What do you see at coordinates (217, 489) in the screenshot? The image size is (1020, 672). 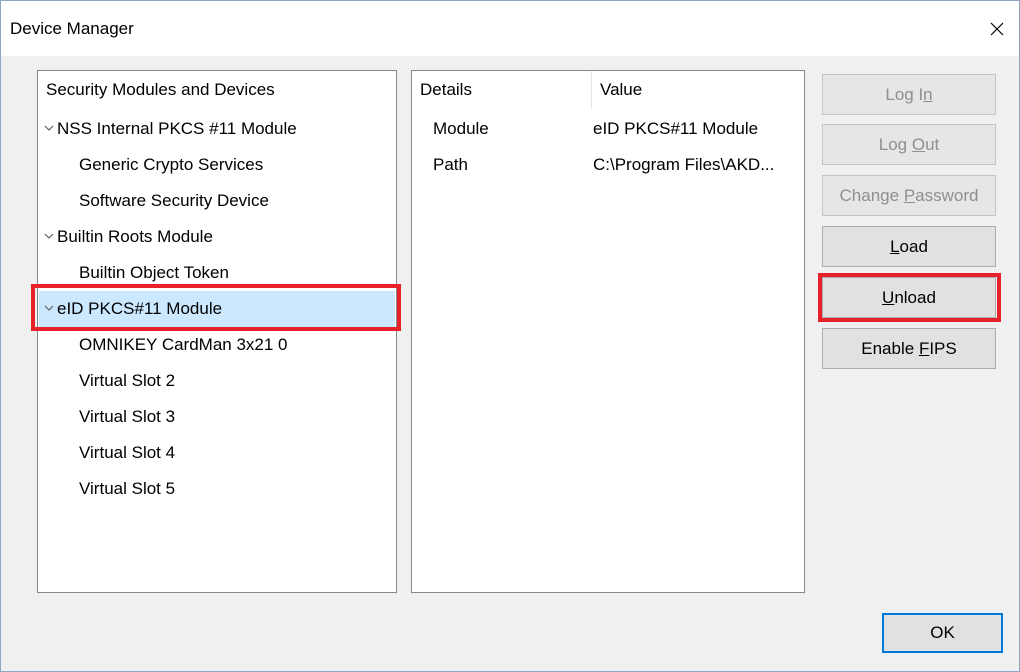 I see `tree-item-virtual-slot-5: Virtual Slot 5` at bounding box center [217, 489].